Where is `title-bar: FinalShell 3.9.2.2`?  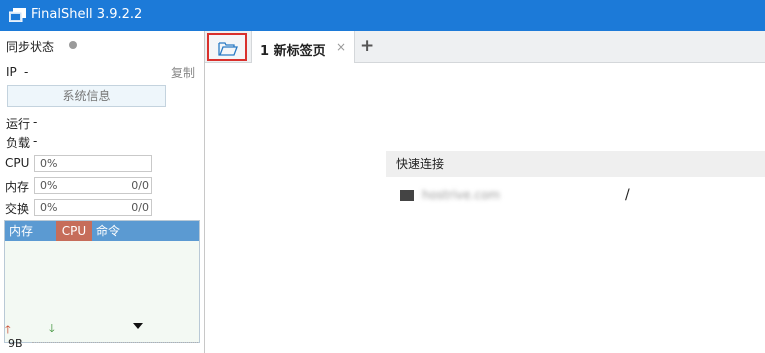 title-bar: FinalShell 3.9.2.2 is located at coordinates (382, 15).